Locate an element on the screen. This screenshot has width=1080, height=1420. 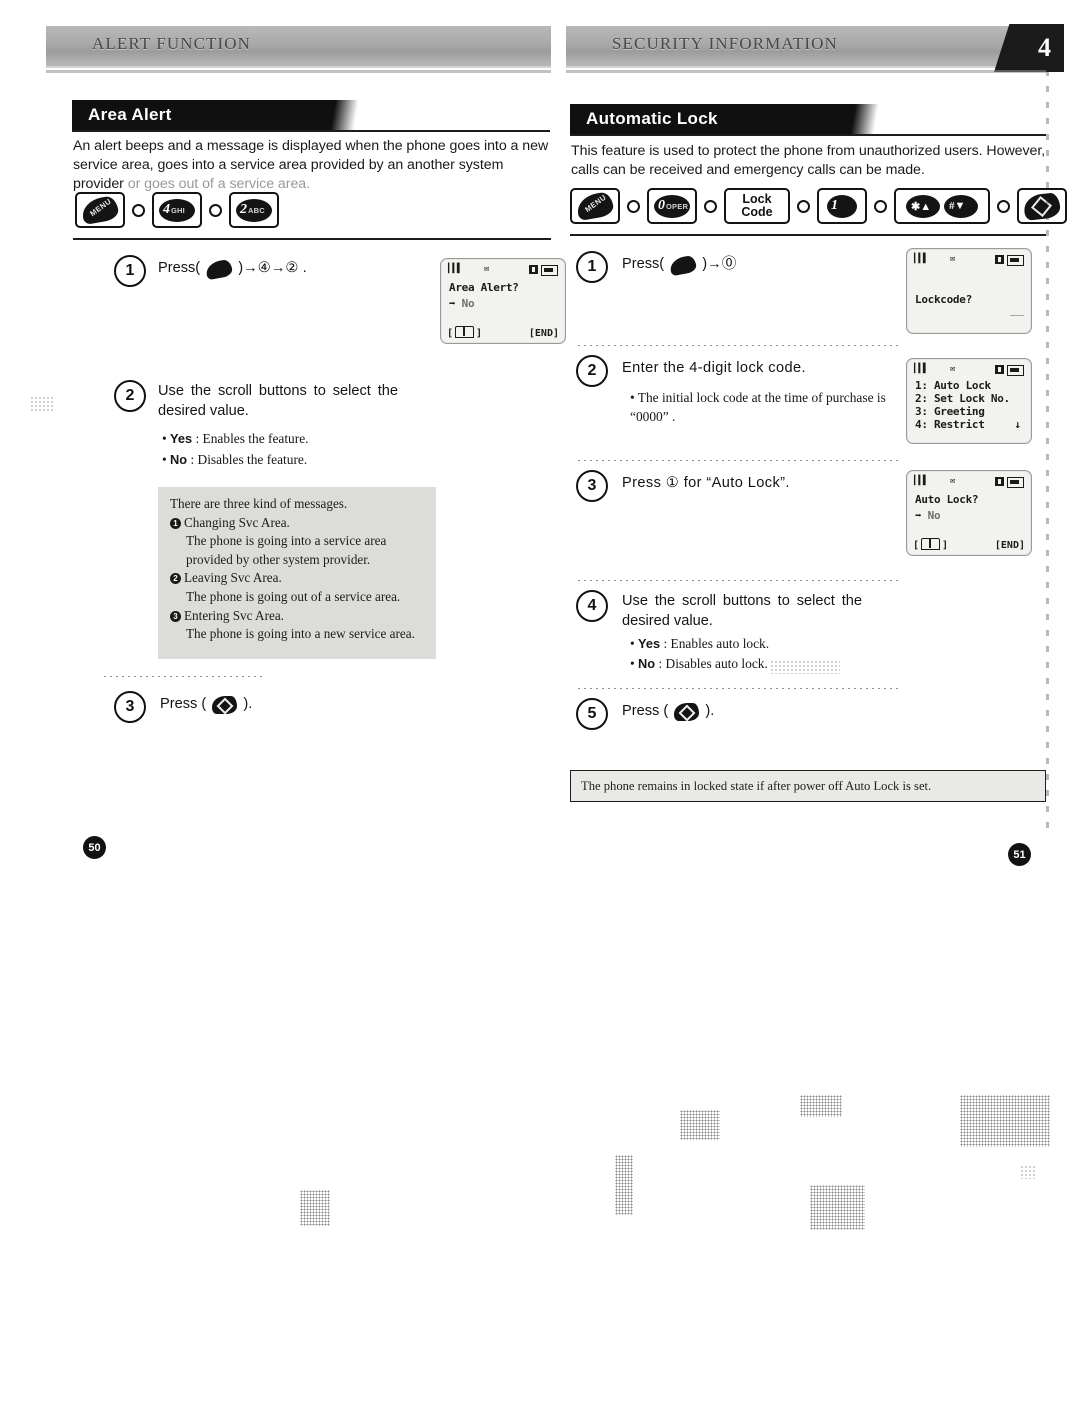
star-up-key-icon: ✱▲ is located at coordinates (923, 206).